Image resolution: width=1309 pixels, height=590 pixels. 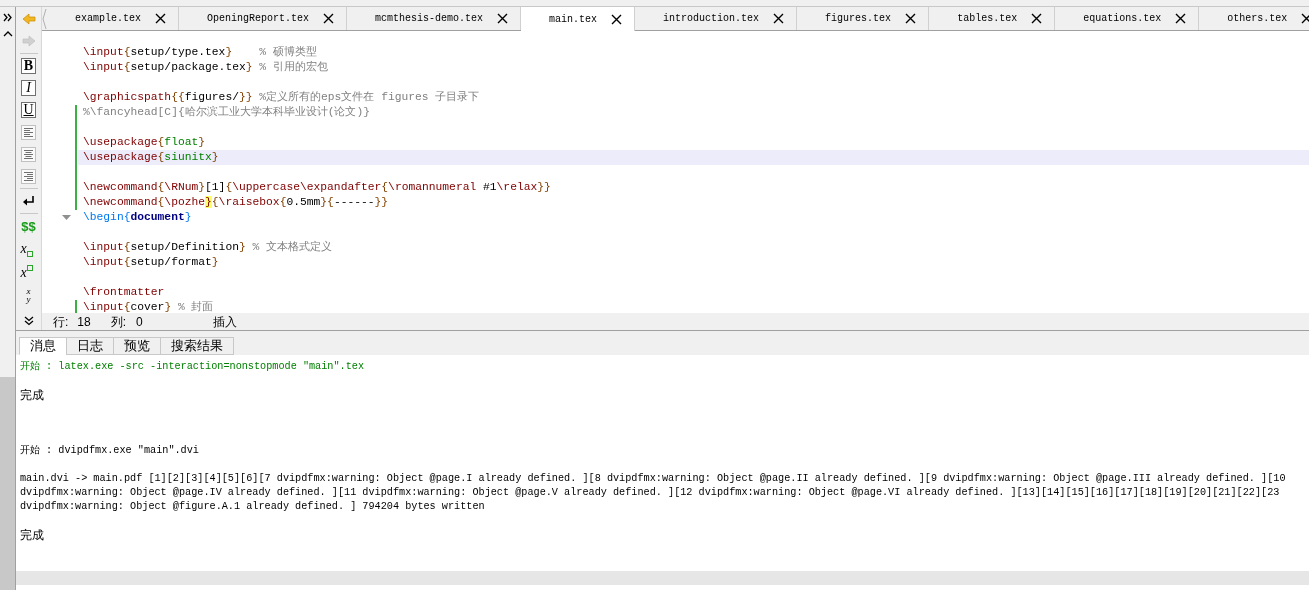 What do you see at coordinates (281, 97) in the screenshot?
I see `code-line: \graphicspath{{figures/}} %定义所有的eps文件在 figures 子目录下` at bounding box center [281, 97].